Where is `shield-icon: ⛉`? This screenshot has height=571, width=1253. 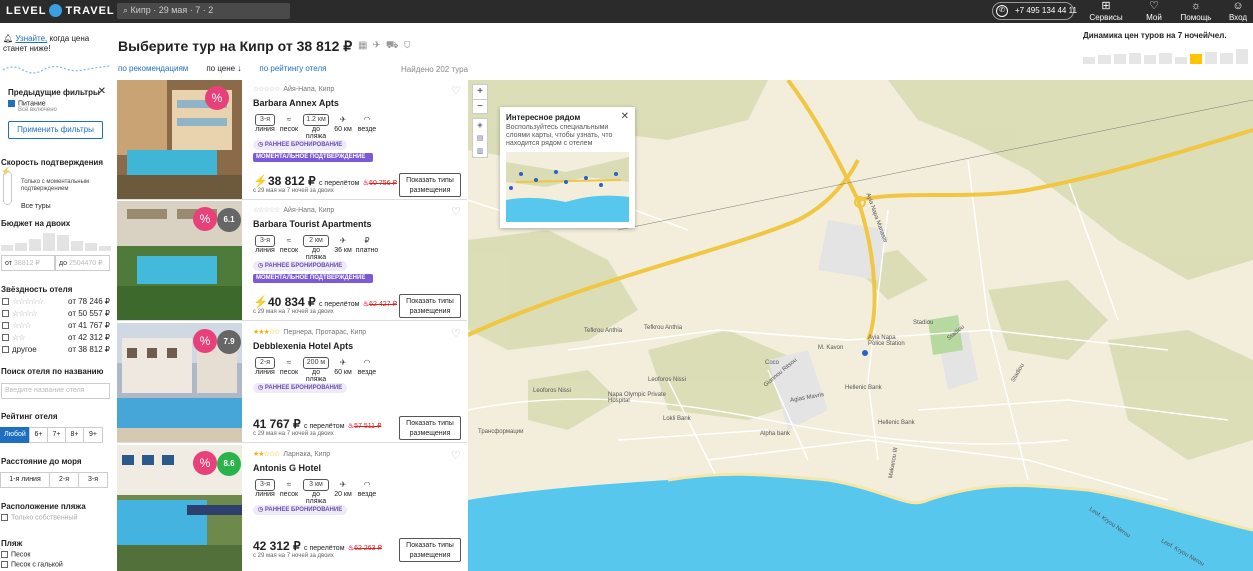 shield-icon: ⛉ is located at coordinates (409, 45).